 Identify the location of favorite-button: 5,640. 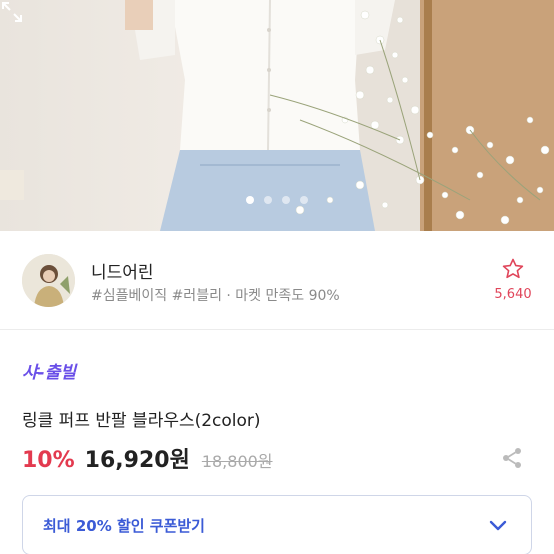
(513, 279).